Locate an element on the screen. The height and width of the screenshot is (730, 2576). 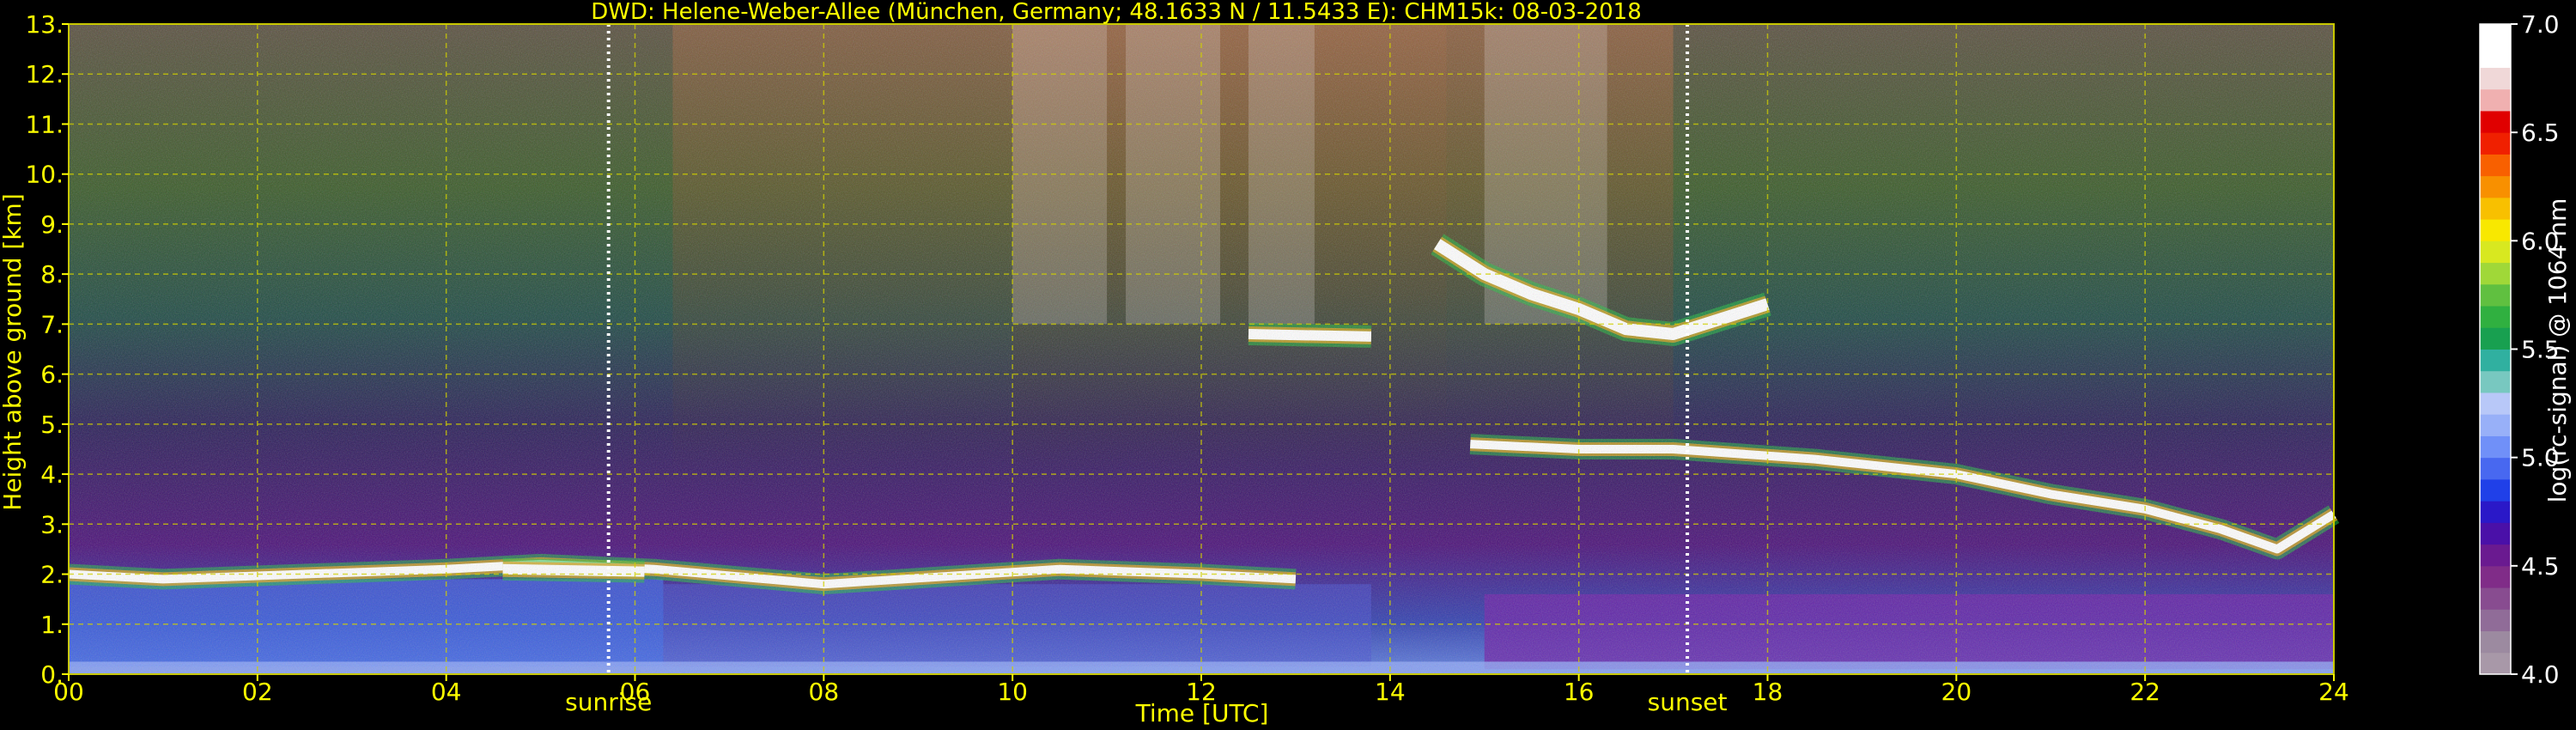
x-tick-label: 16 is located at coordinates (1579, 692).